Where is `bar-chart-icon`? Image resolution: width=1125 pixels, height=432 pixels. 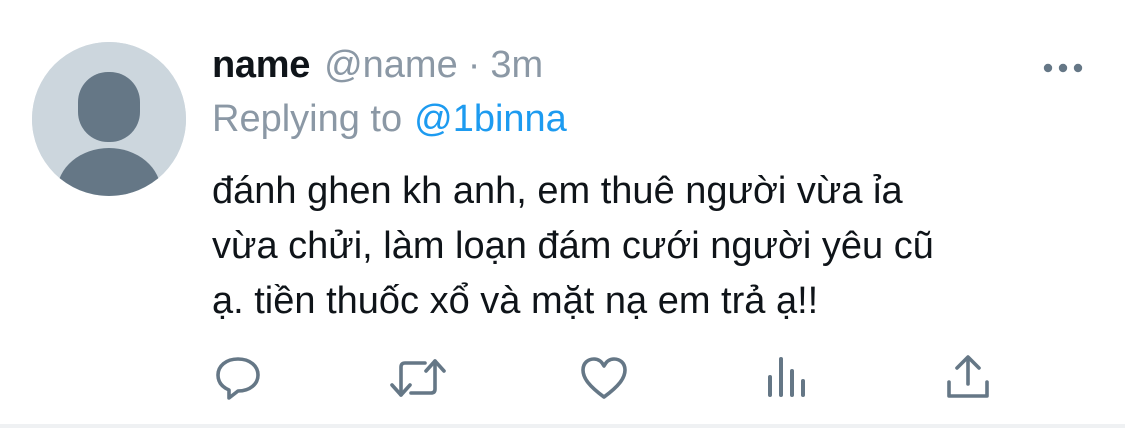 bar-chart-icon is located at coordinates (786, 377).